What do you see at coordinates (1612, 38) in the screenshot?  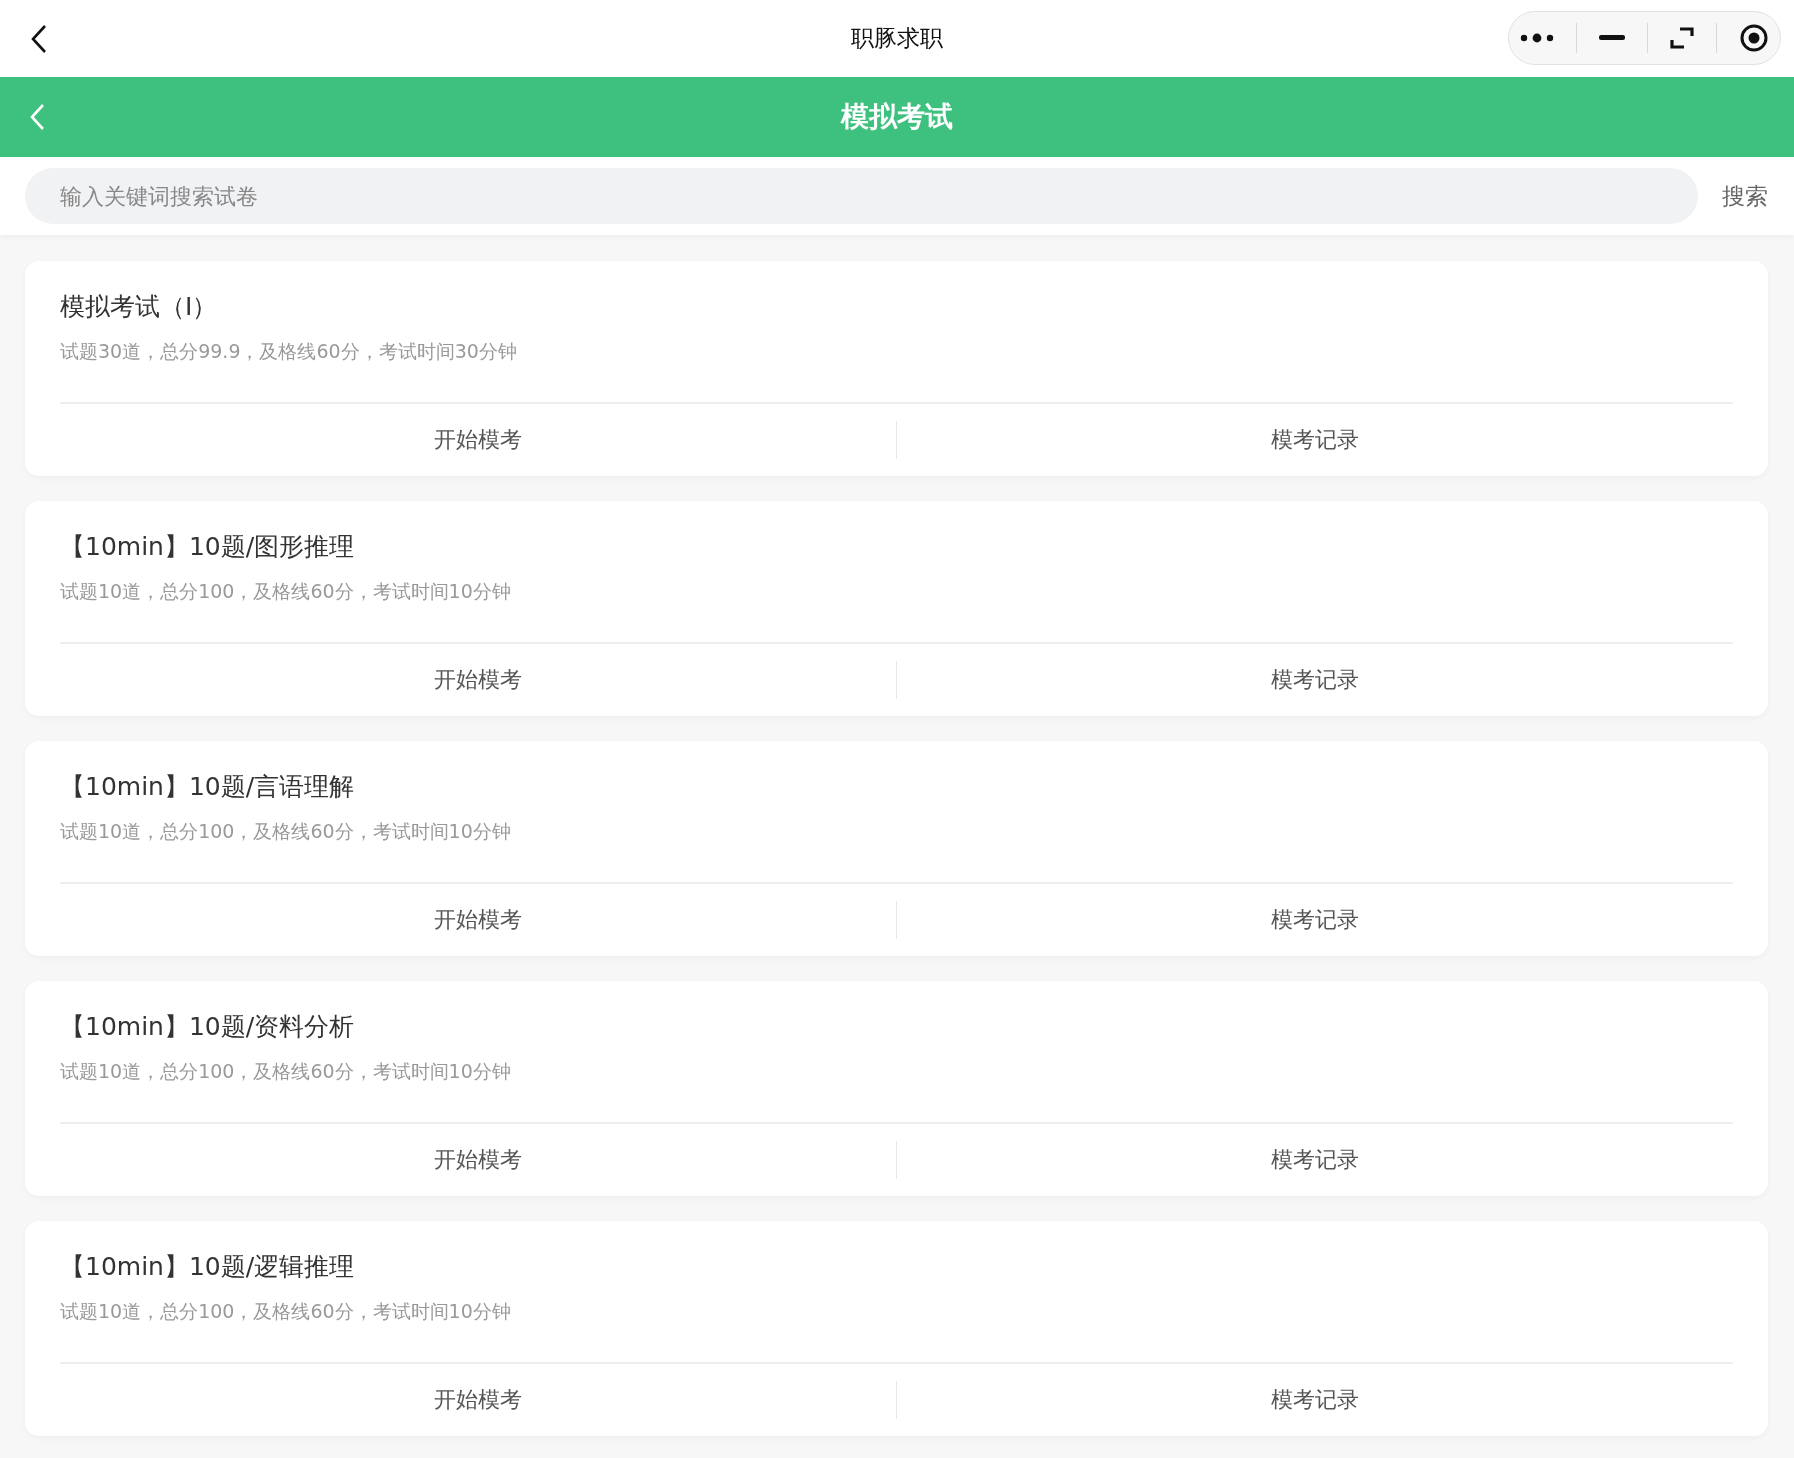 I see `minimize-icon` at bounding box center [1612, 38].